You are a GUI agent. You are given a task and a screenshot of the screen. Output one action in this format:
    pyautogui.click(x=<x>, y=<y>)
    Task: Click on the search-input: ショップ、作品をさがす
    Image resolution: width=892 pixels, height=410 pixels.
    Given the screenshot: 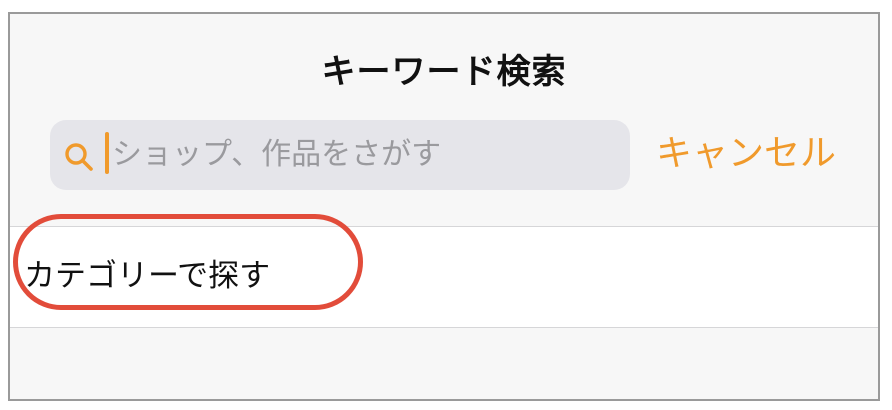 What is the action you would take?
    pyautogui.click(x=340, y=155)
    